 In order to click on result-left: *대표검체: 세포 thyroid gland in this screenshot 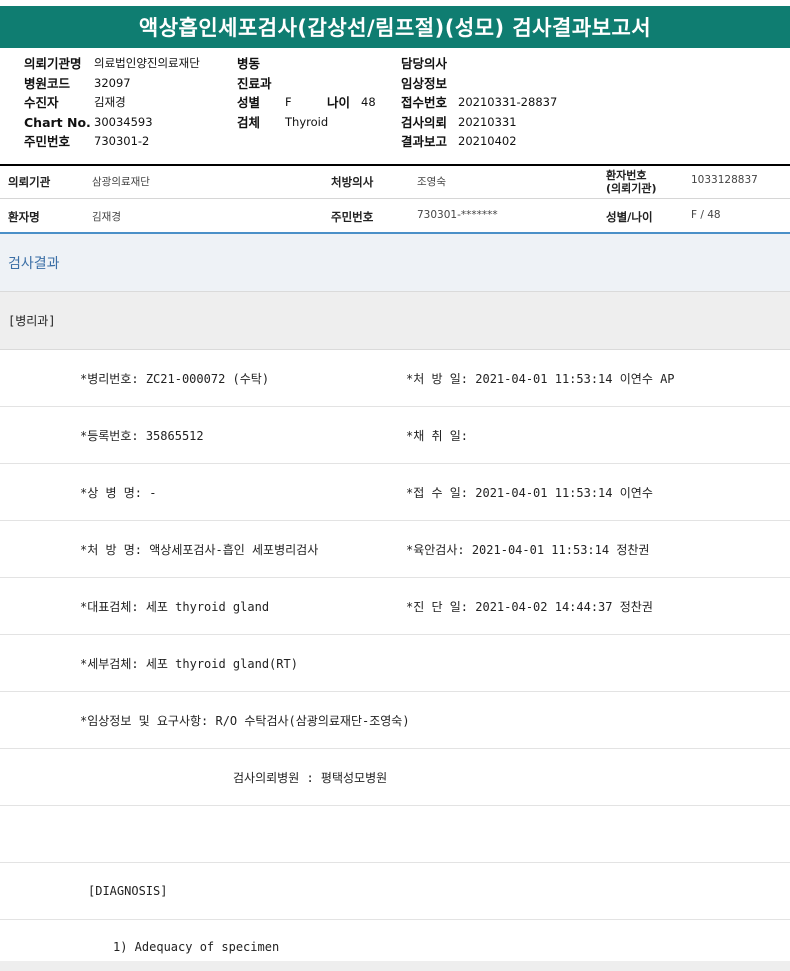, I will do `click(175, 606)`.